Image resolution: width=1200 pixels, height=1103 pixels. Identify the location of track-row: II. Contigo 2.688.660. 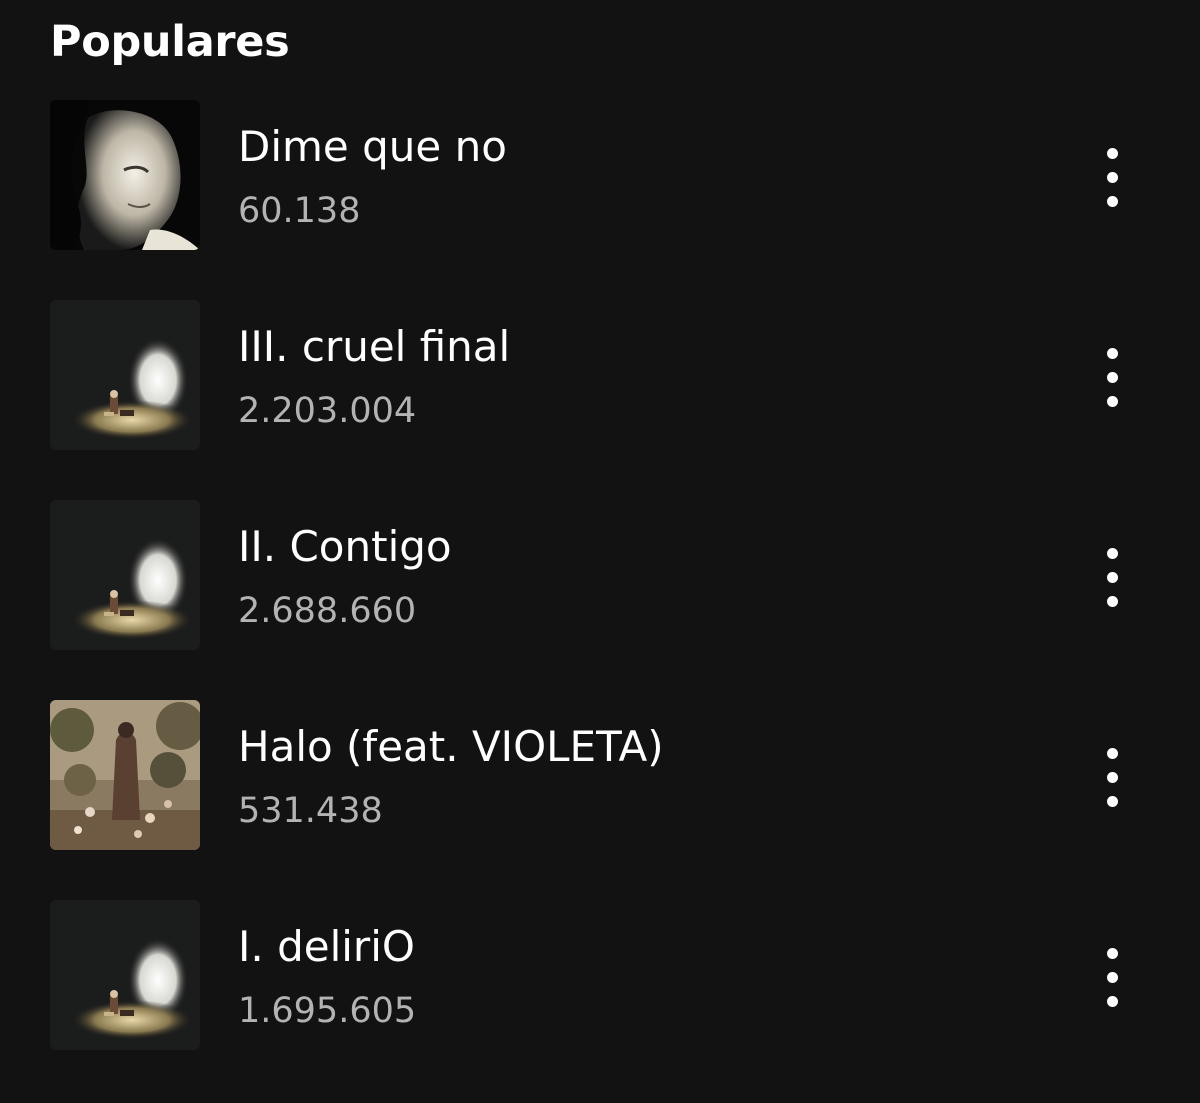
(600, 576).